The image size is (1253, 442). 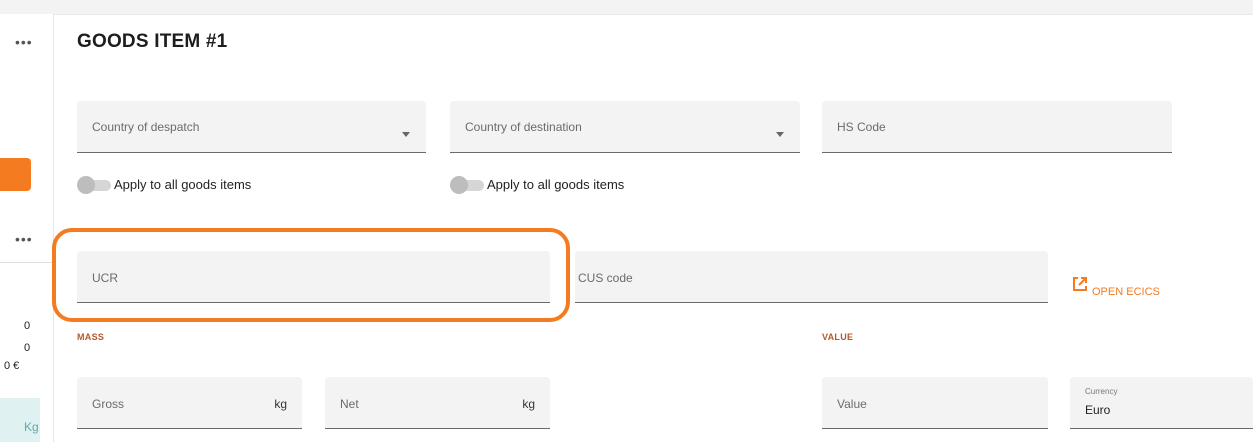 What do you see at coordinates (26, 262) in the screenshot?
I see `sidebar-divider` at bounding box center [26, 262].